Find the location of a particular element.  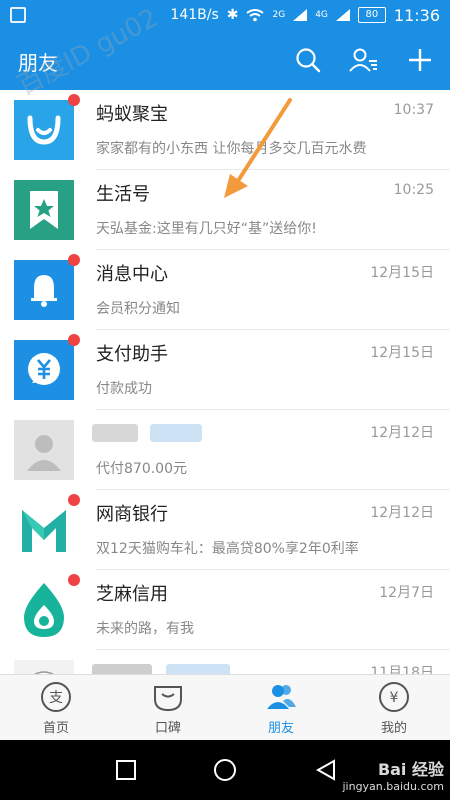

ant-fortune-avatar is located at coordinates (44, 130).